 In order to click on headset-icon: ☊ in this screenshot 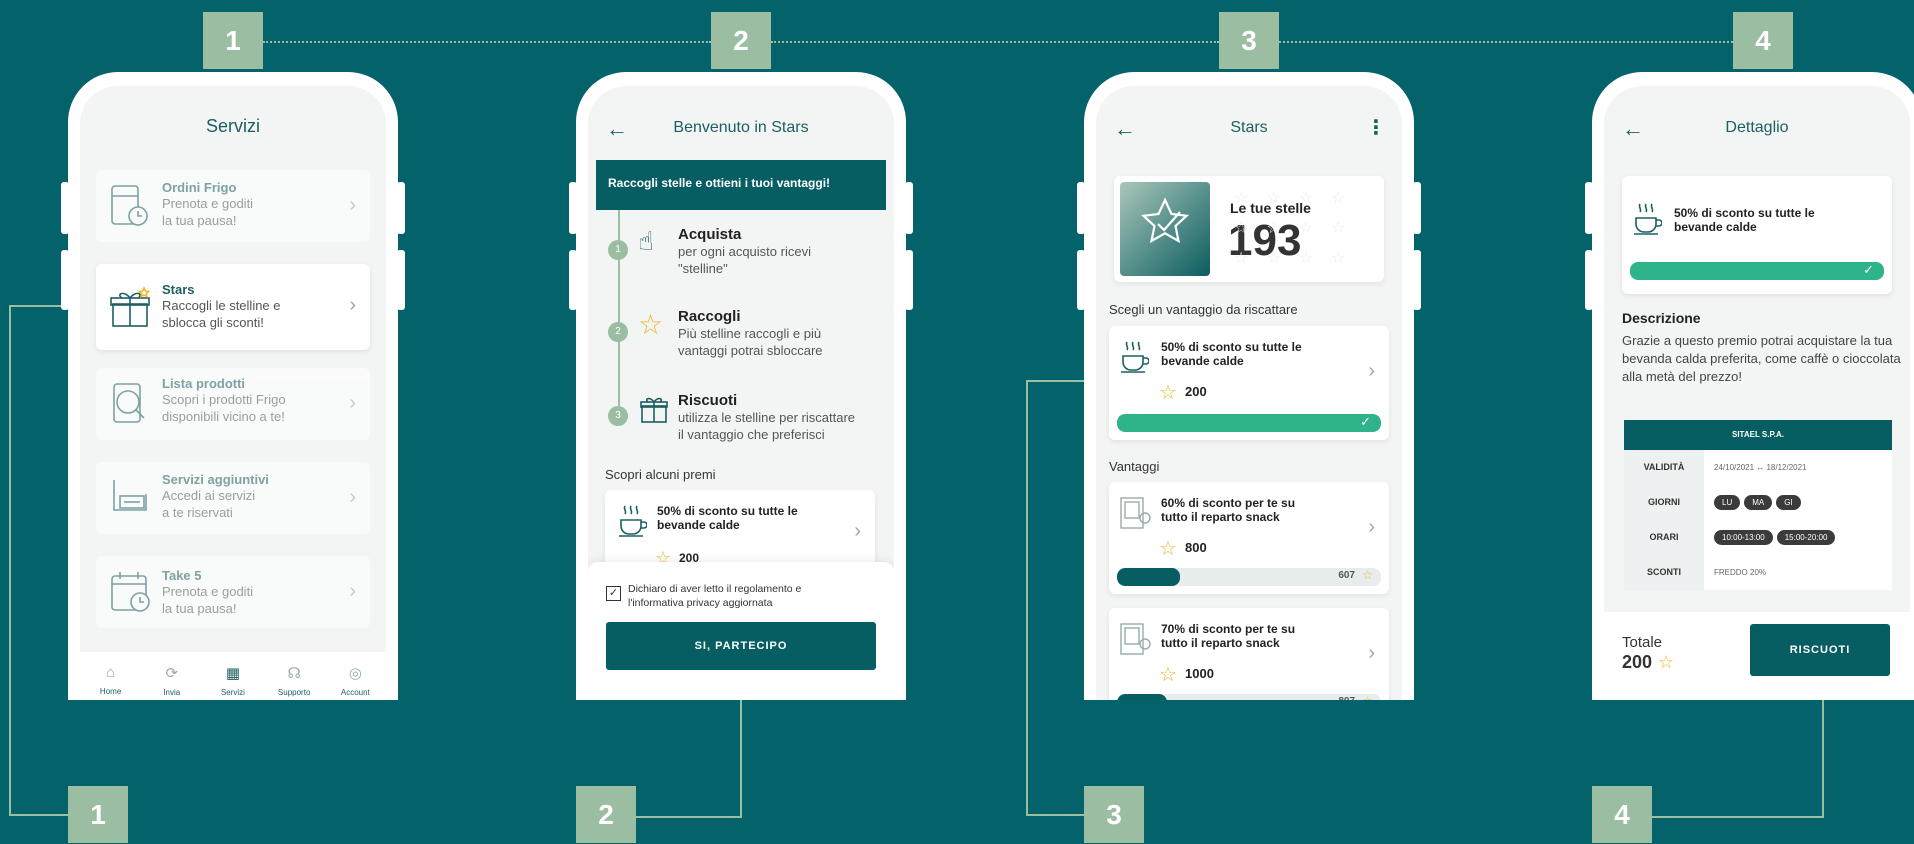, I will do `click(294, 673)`.